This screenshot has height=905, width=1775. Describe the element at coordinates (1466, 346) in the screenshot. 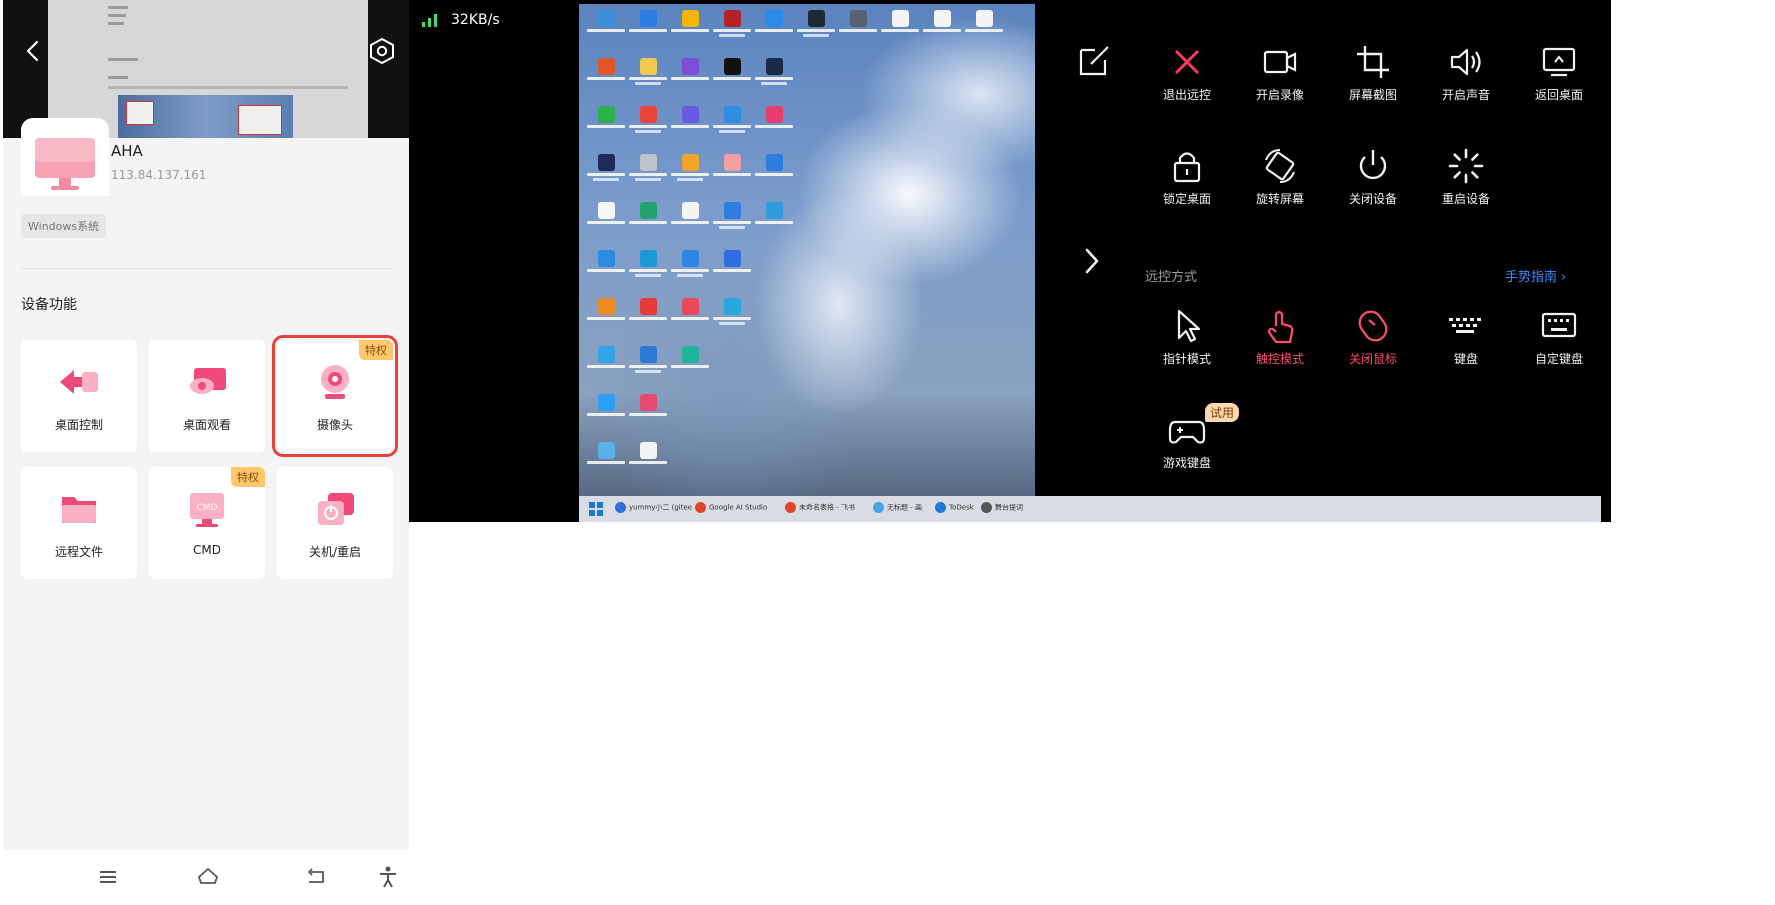

I see `keyboard-button: 键盘` at that location.